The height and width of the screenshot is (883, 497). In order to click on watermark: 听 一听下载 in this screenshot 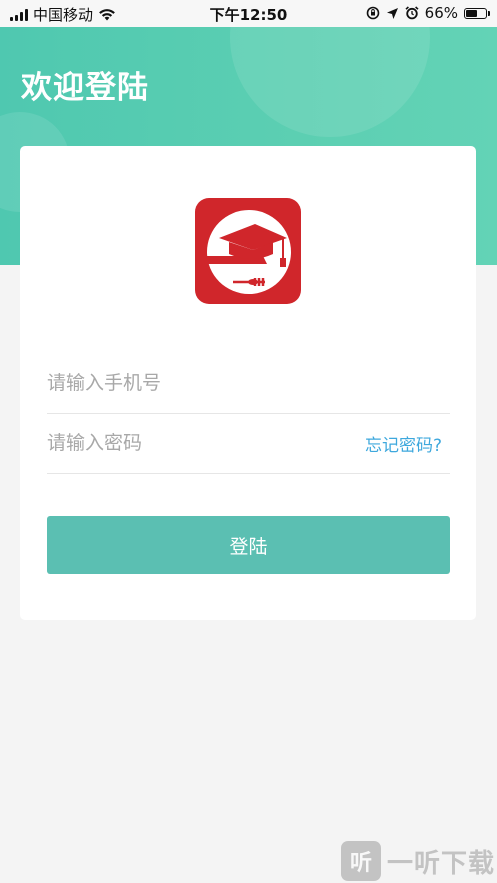, I will do `click(417, 861)`.